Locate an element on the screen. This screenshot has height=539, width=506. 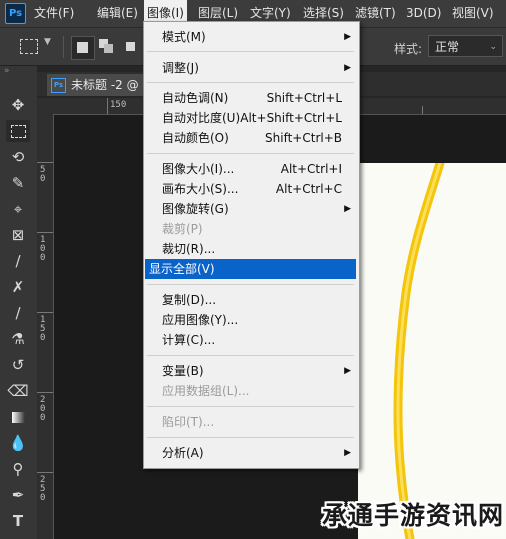
watermark: 承通手游资讯网 is located at coordinates (413, 515).